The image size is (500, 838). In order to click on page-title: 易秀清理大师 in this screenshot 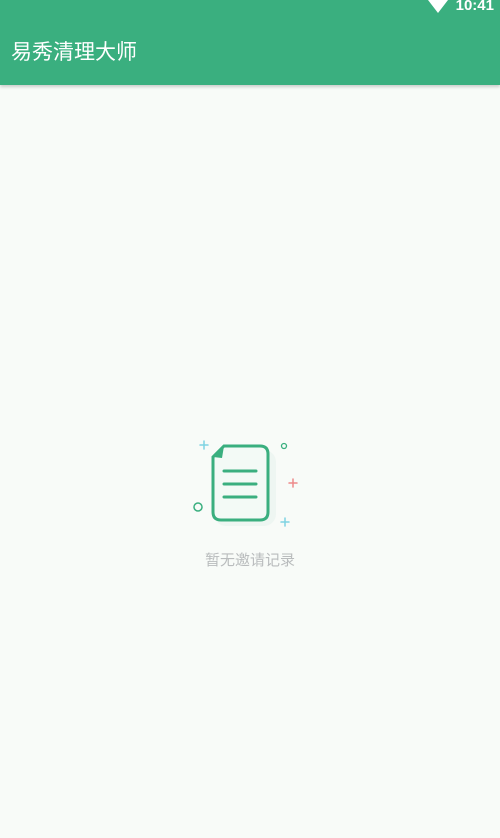, I will do `click(74, 52)`.